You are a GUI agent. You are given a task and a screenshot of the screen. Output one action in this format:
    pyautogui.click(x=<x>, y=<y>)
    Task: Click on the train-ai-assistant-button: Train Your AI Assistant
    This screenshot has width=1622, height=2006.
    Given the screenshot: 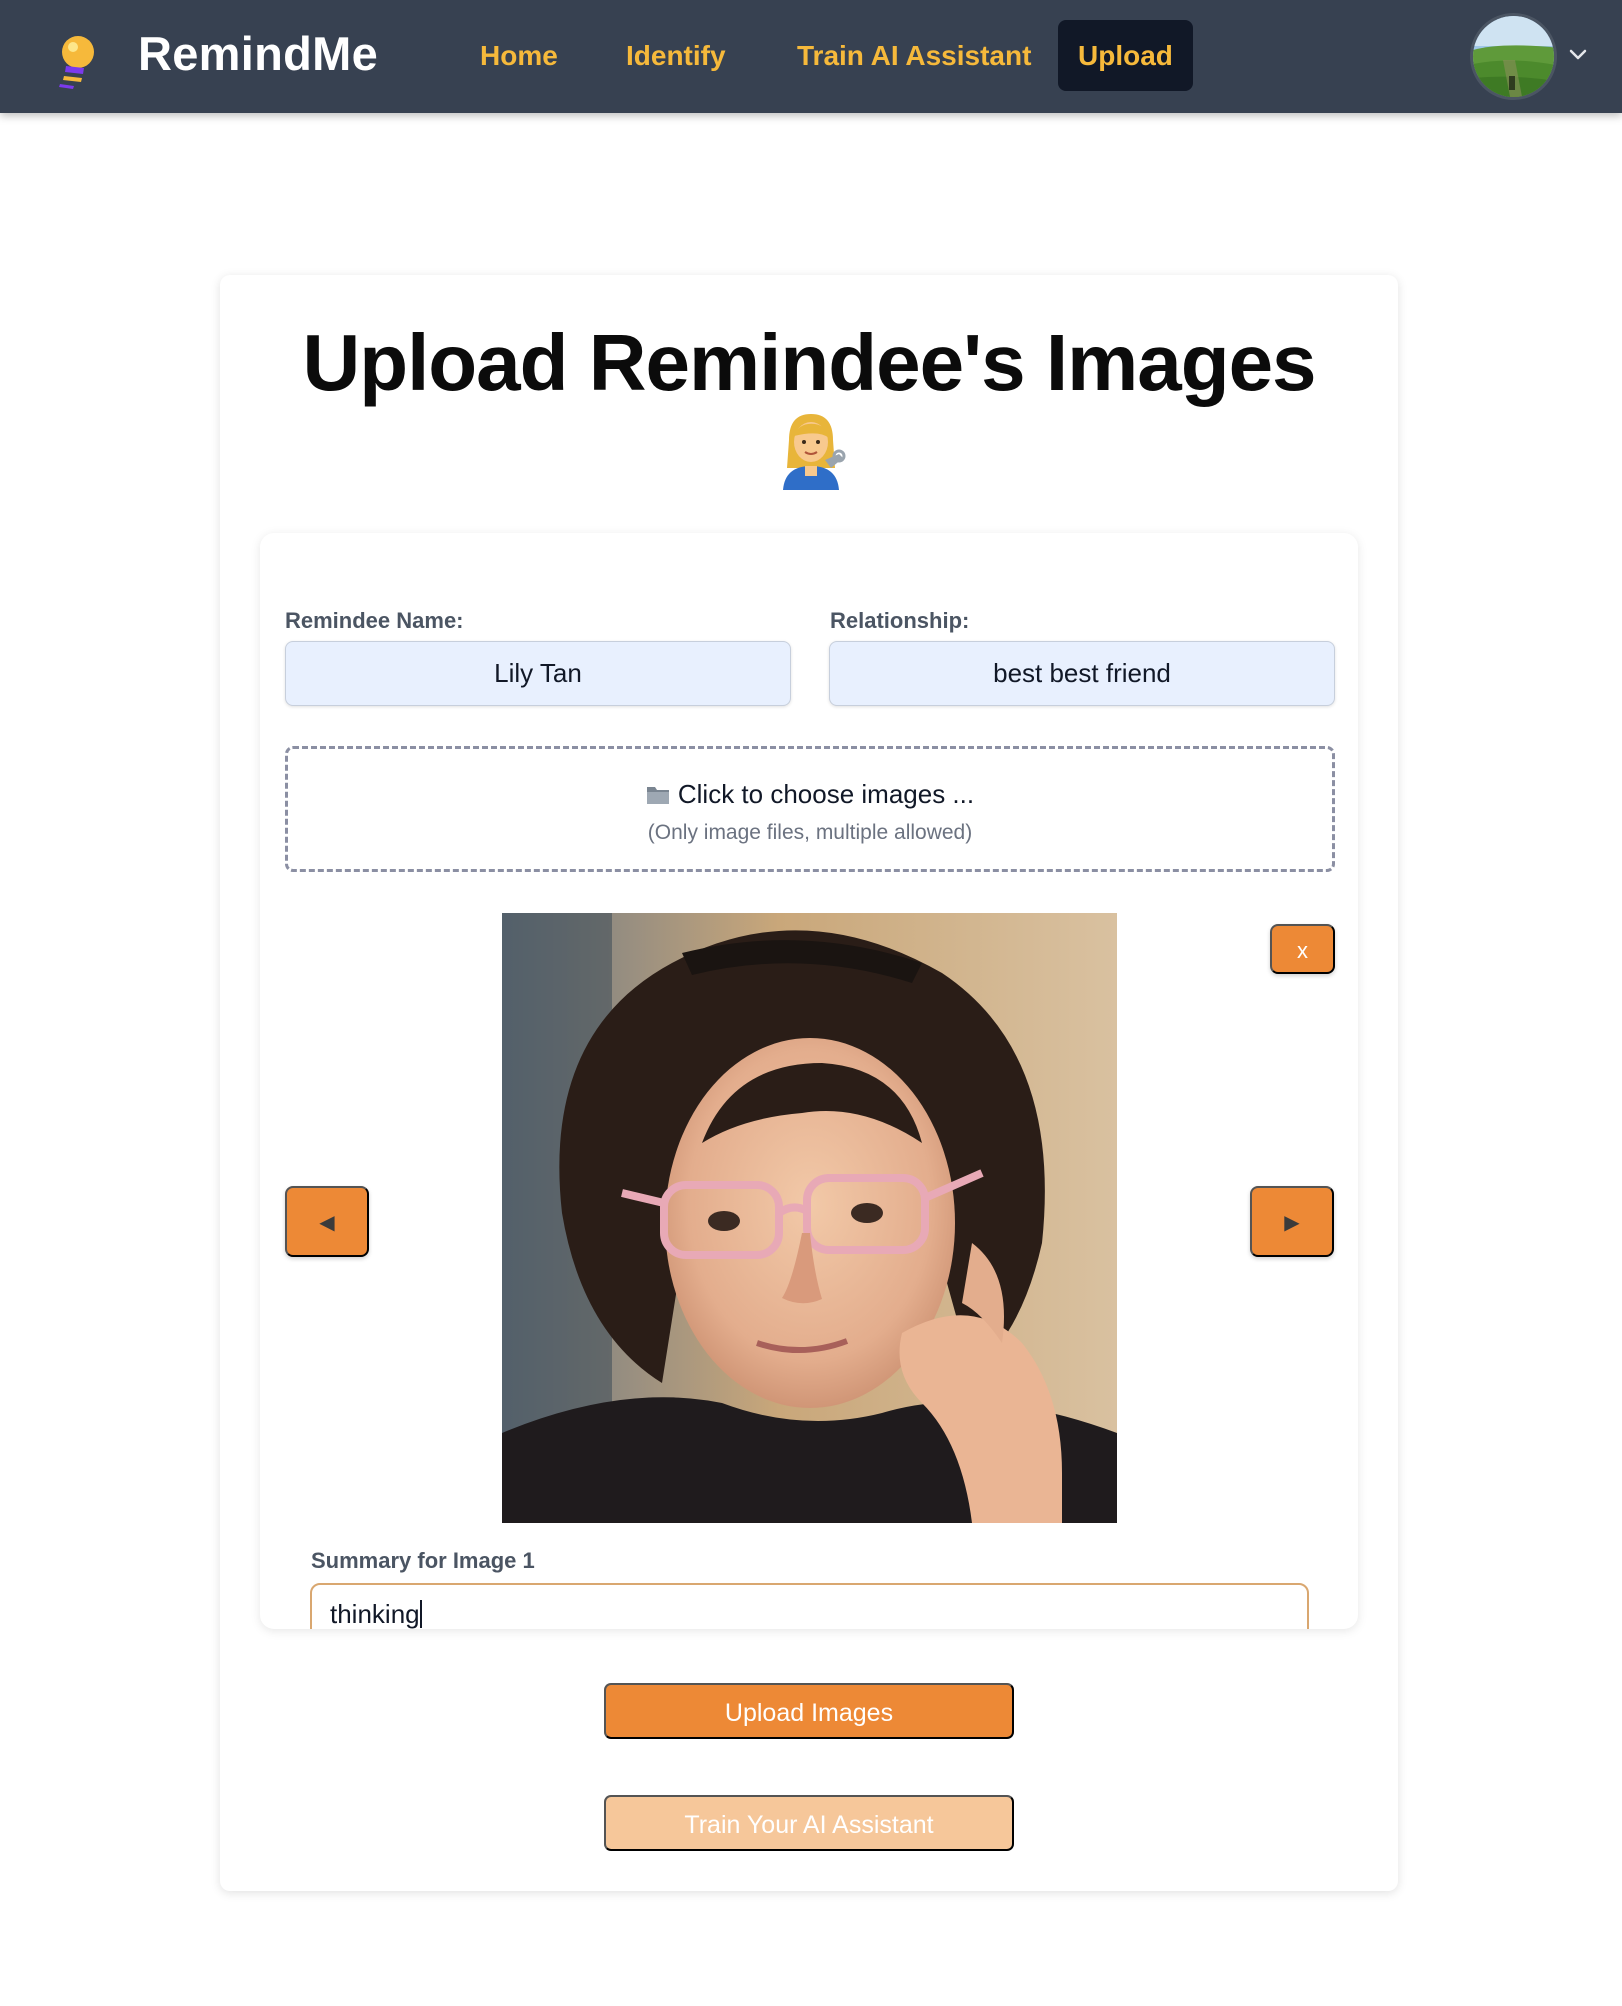 What is the action you would take?
    pyautogui.click(x=809, y=1823)
    